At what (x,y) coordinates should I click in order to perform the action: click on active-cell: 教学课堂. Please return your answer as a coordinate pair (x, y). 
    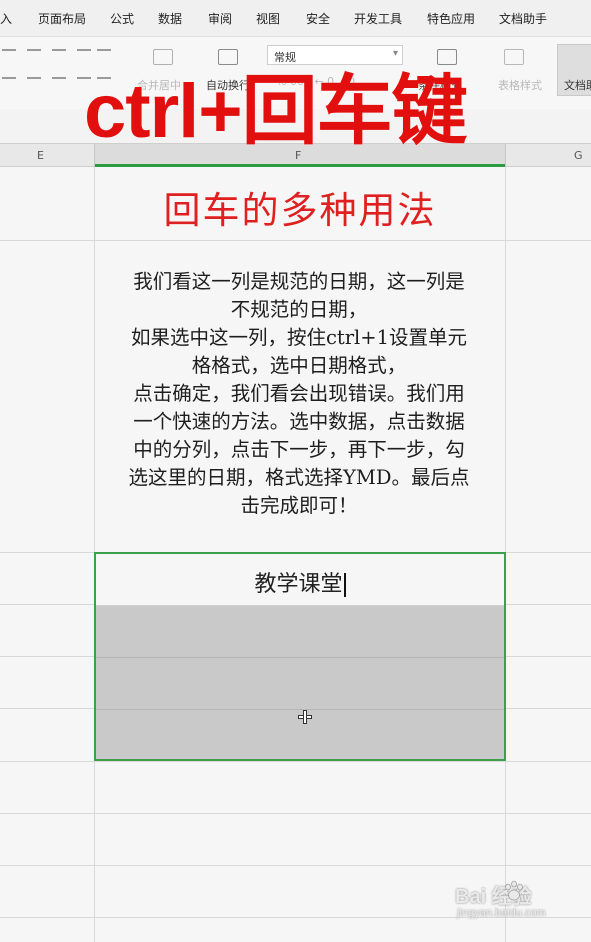
    Looking at the image, I should click on (300, 580).